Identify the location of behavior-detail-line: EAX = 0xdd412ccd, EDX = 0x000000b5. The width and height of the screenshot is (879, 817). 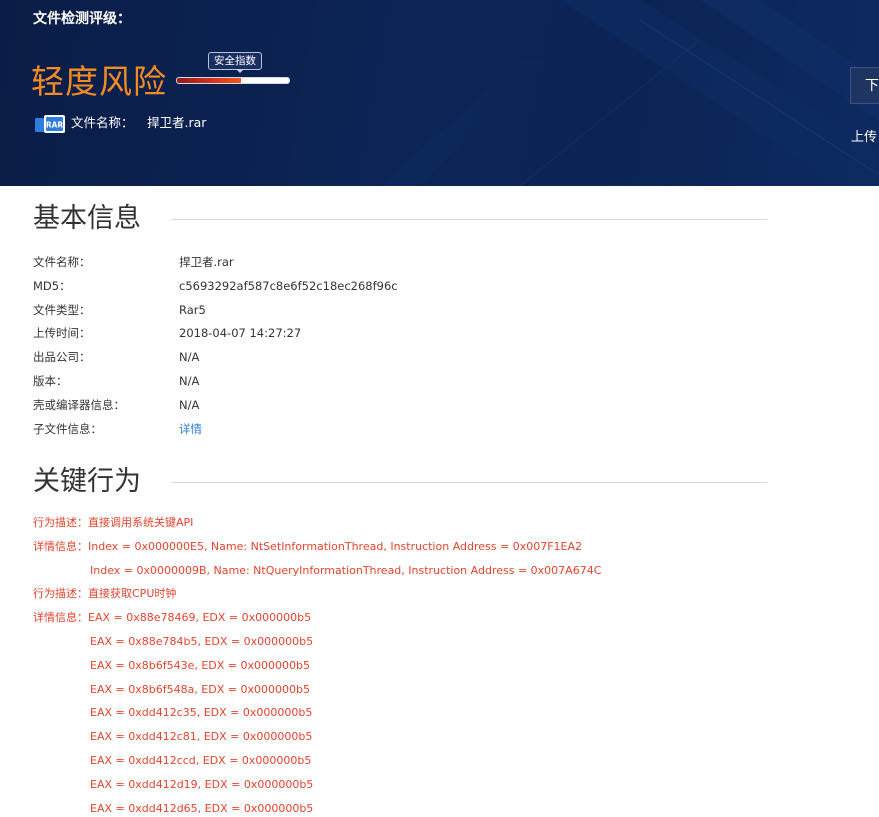
(201, 760).